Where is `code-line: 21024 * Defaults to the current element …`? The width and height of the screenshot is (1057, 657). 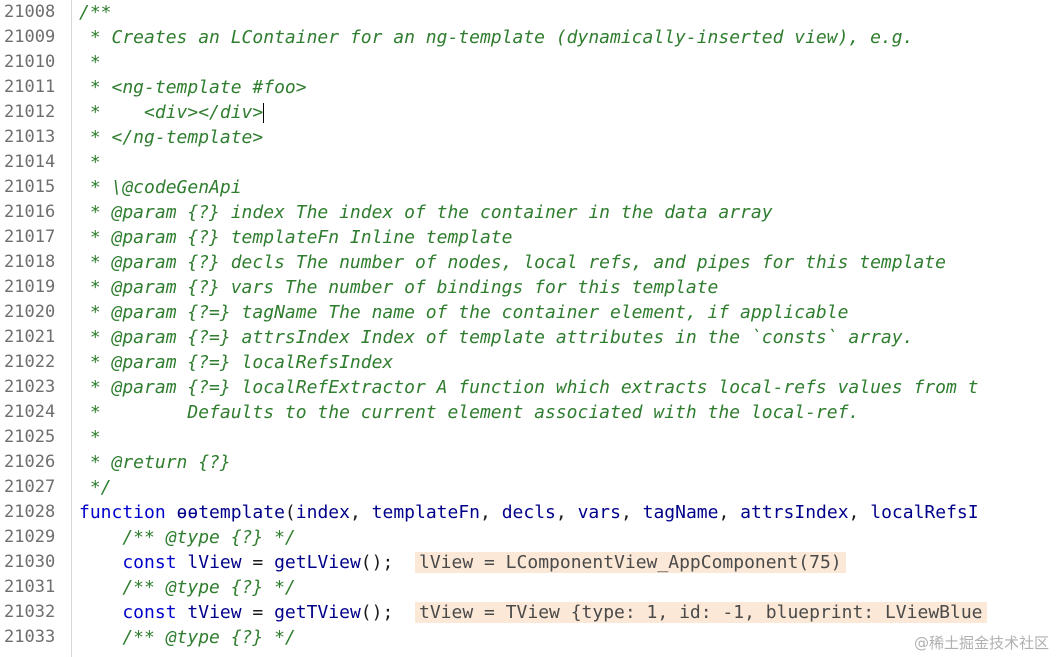
code-line: 21024 * Defaults to the current element … is located at coordinates (528, 412).